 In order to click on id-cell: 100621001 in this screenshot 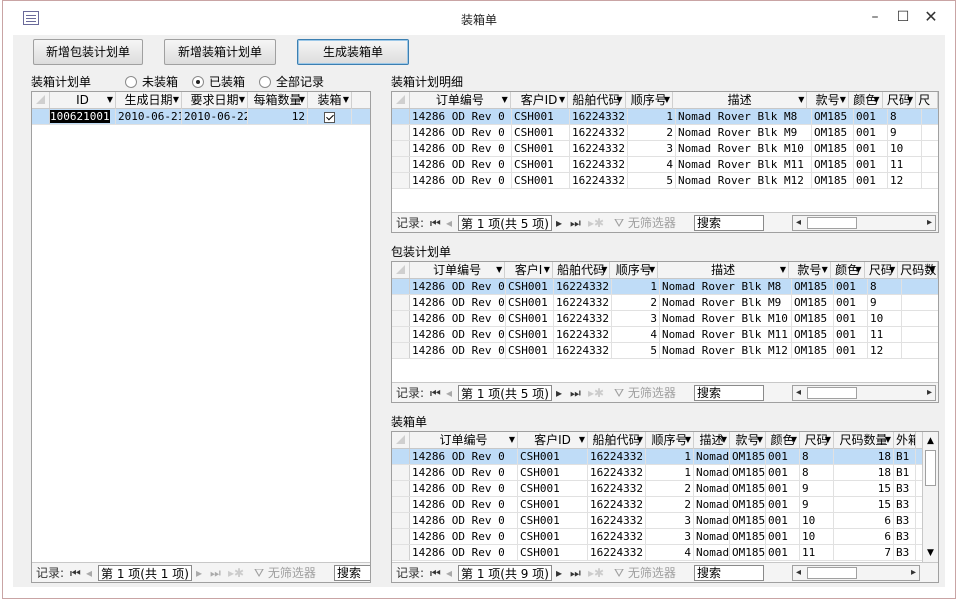, I will do `click(80, 116)`.